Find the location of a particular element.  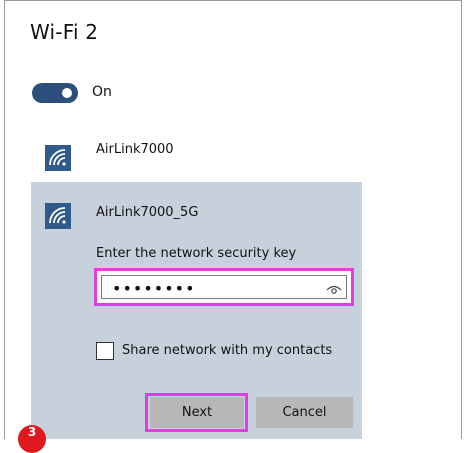

toggle-state-label: On is located at coordinates (102, 92).